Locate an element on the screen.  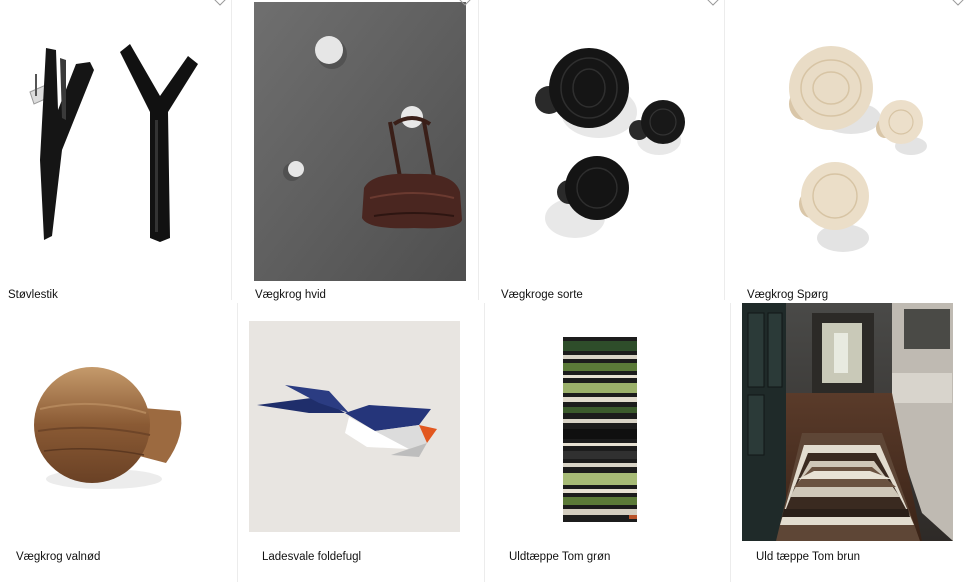
product-name: Uldtæppe Tom grøn is located at coordinates (559, 557).